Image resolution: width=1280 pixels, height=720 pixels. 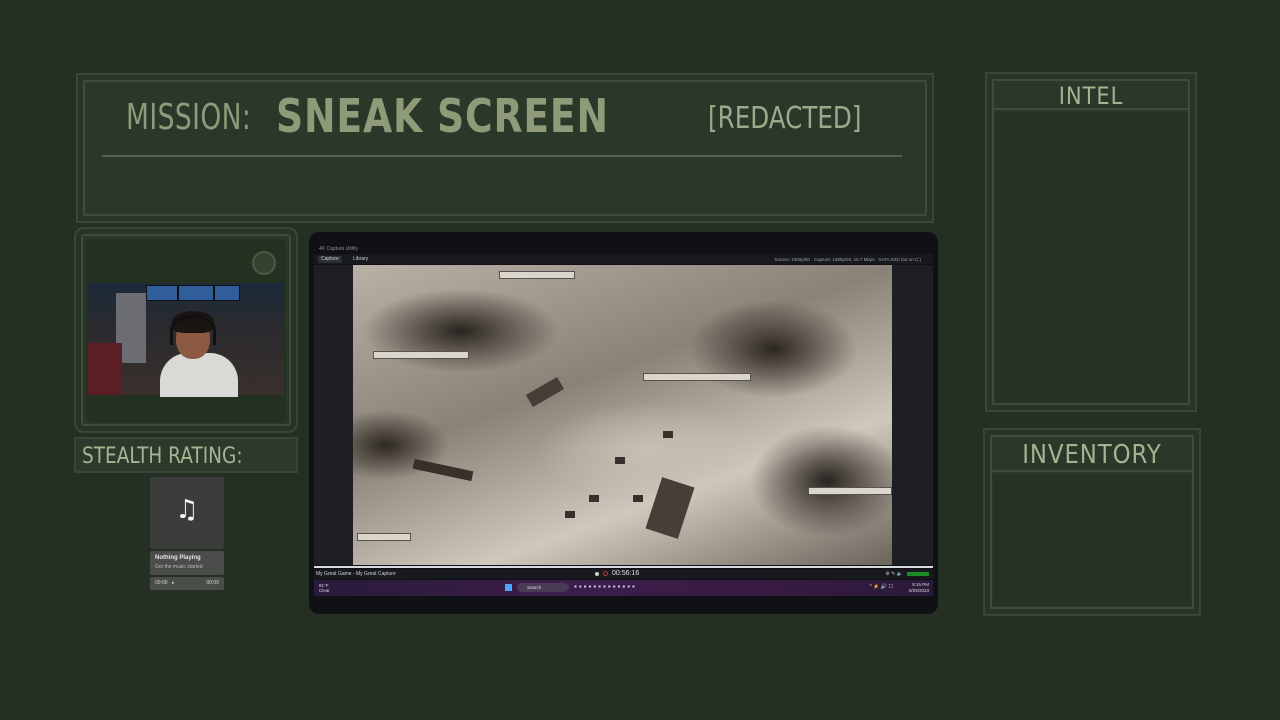 What do you see at coordinates (173, 583) in the screenshot?
I see `play-icon: ▸` at bounding box center [173, 583].